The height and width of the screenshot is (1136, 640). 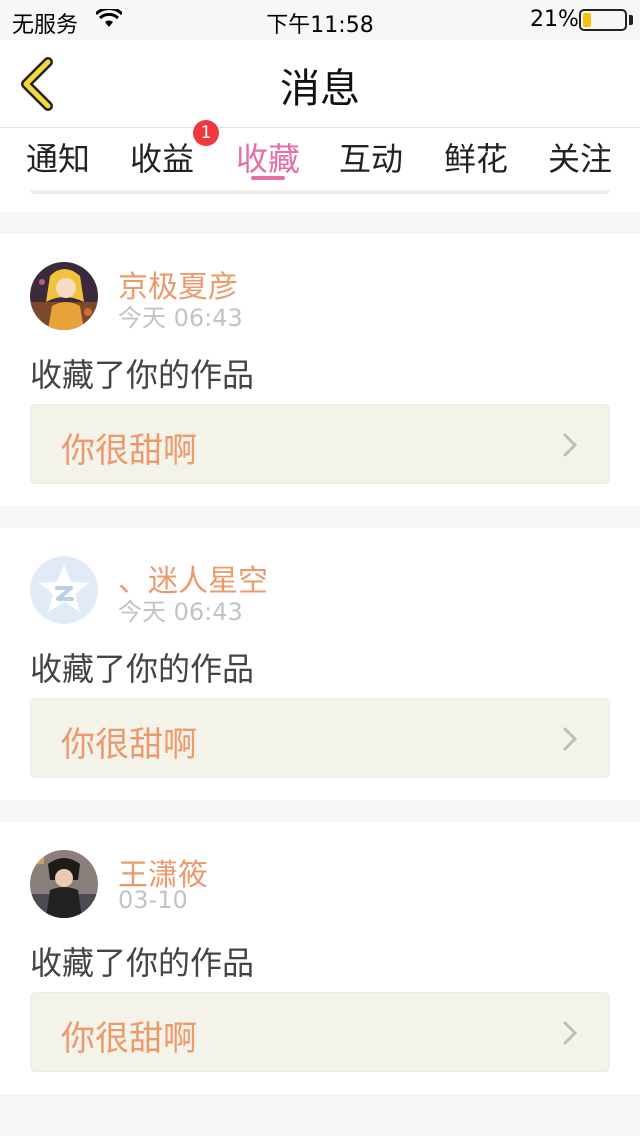 What do you see at coordinates (476, 157) in the screenshot?
I see `tab-flowers: 鲜花` at bounding box center [476, 157].